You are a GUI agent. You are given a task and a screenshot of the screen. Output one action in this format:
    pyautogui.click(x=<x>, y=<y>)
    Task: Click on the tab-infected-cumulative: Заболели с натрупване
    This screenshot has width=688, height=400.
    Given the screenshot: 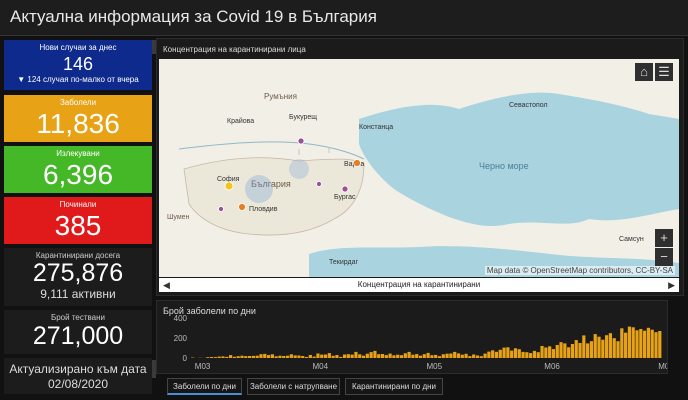 What is the action you would take?
    pyautogui.click(x=293, y=386)
    